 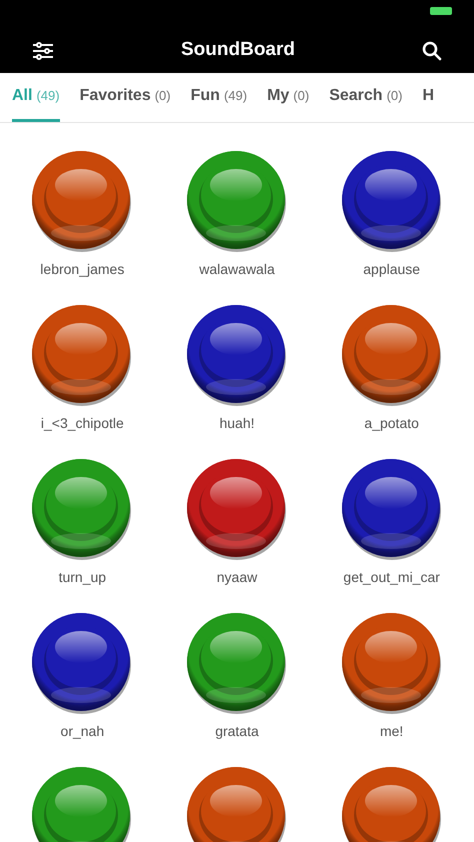 I want to click on category-tab: My (0), so click(x=288, y=97).